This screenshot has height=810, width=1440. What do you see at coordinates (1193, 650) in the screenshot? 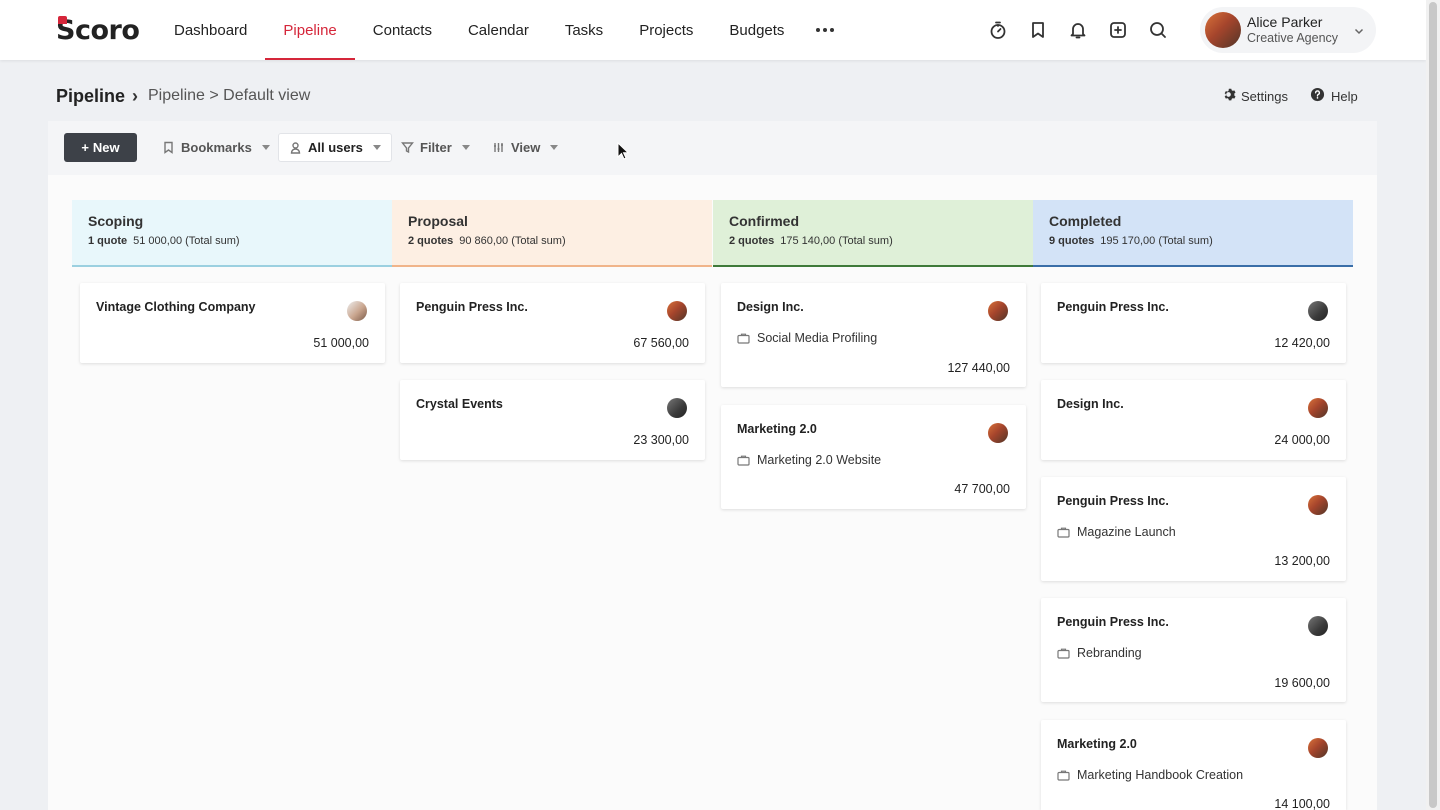
I see `quote-card: Penguin Press Inc. Rebranding 19 600,00` at bounding box center [1193, 650].